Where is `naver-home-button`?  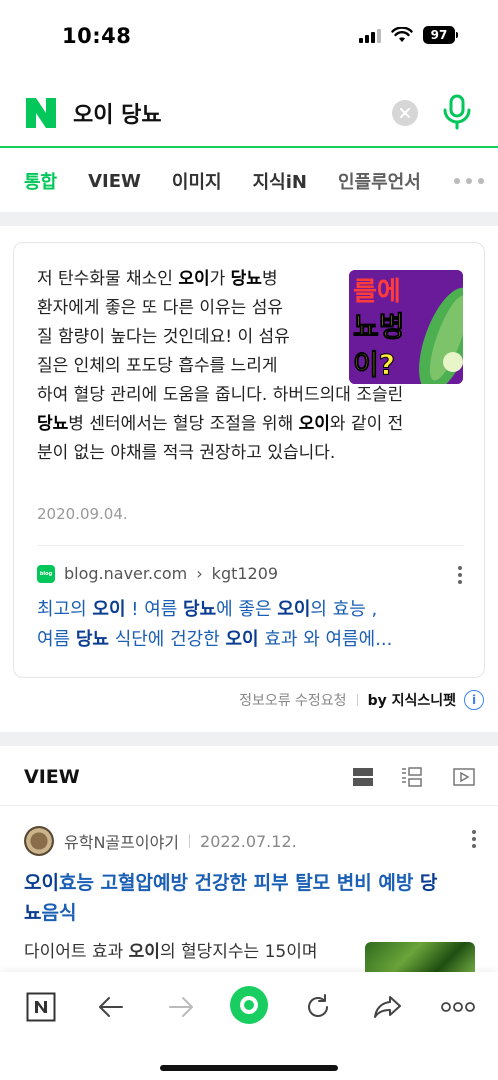 naver-home-button is located at coordinates (41, 1007).